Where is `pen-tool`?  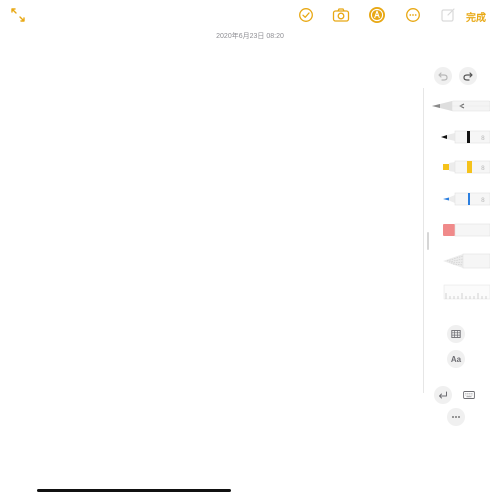
pen-tool is located at coordinates (461, 108).